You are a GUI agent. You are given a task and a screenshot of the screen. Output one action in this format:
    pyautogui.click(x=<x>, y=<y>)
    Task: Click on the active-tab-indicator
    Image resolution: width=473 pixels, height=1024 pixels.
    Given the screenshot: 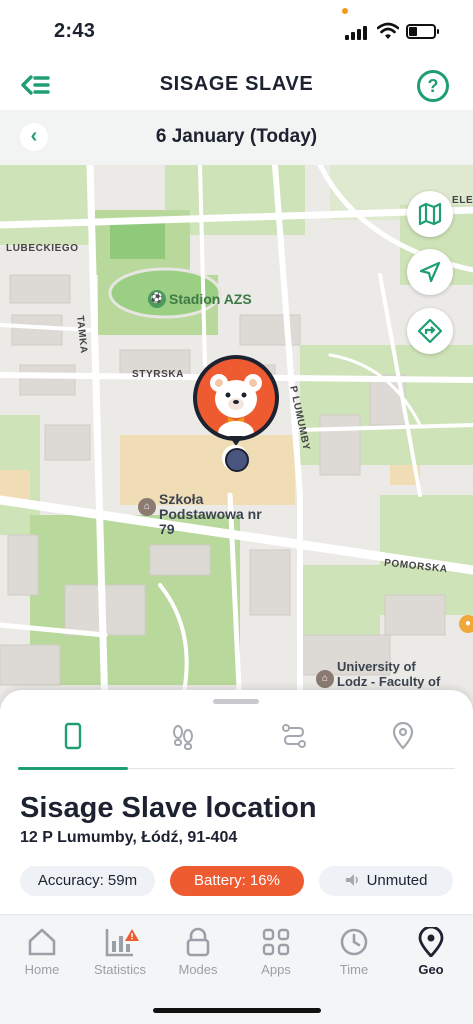 What is the action you would take?
    pyautogui.click(x=73, y=768)
    